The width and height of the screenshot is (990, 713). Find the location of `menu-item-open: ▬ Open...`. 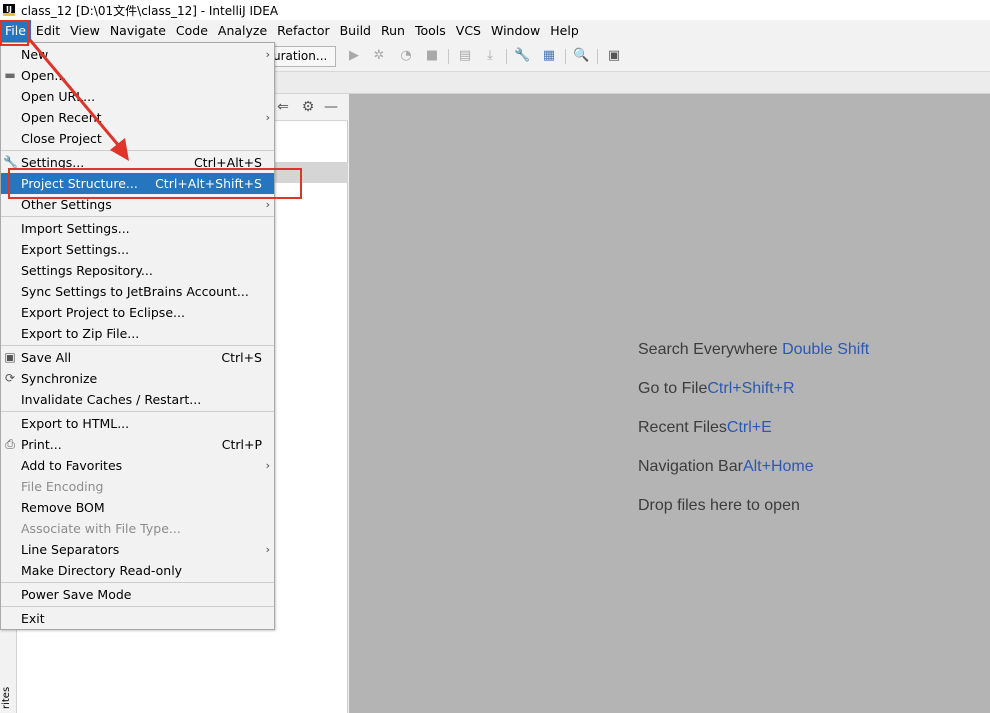

menu-item-open: ▬ Open... is located at coordinates (137, 75).